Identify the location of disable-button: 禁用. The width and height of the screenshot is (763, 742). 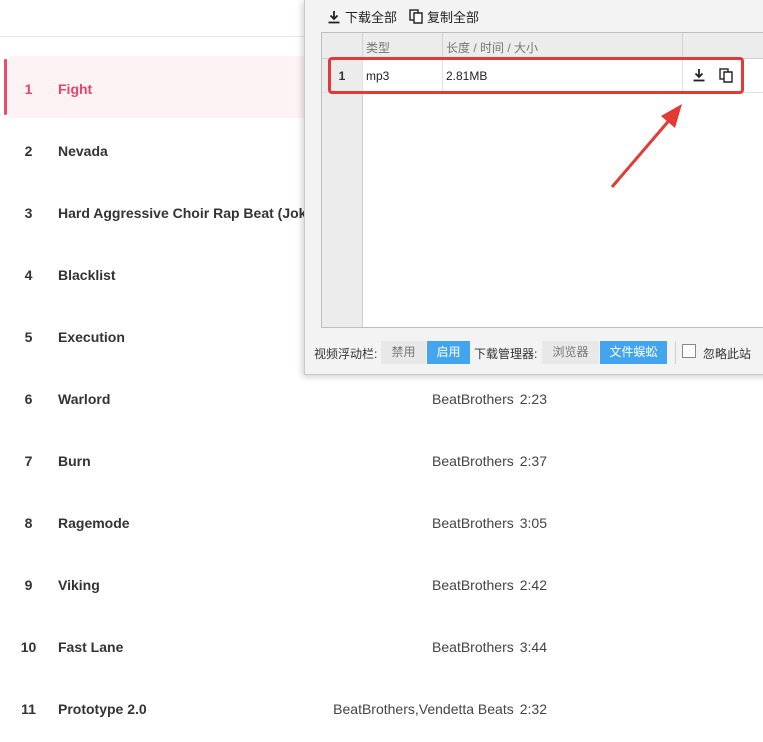
(403, 352).